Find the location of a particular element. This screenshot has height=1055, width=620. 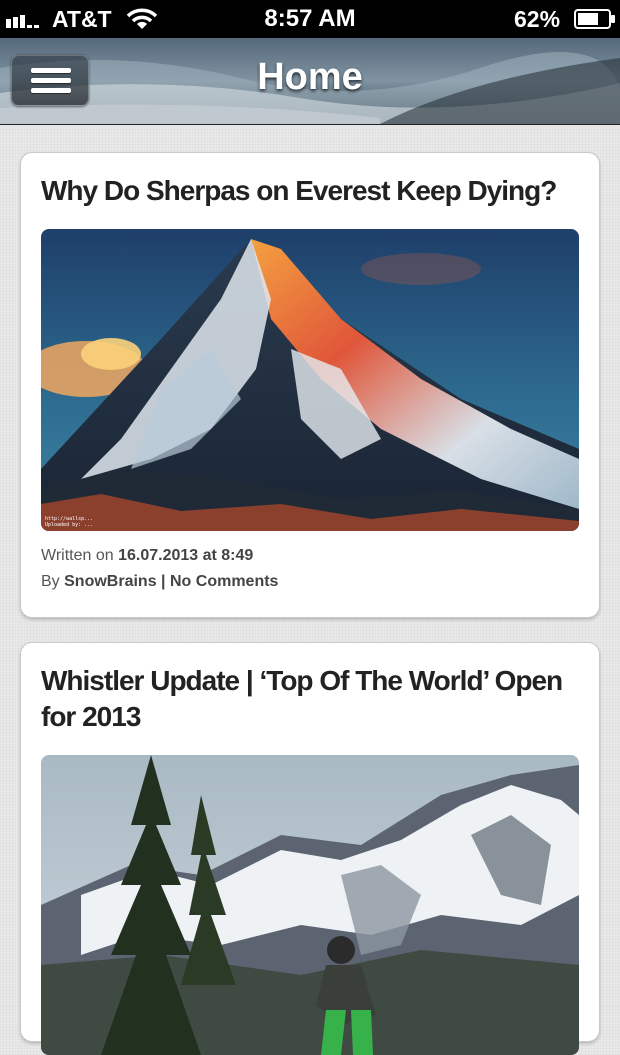

written-label: Written on is located at coordinates (77, 555).